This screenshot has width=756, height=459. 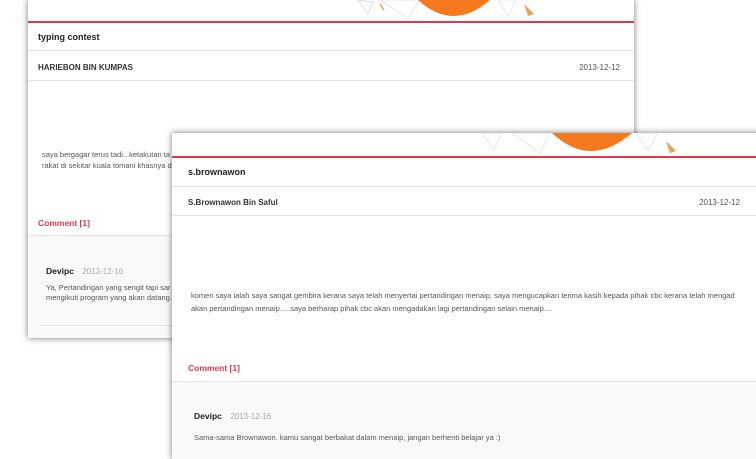 What do you see at coordinates (108, 287) in the screenshot?
I see `comment-text-line: Ya, Pertandingan yang sengit tapi sar` at bounding box center [108, 287].